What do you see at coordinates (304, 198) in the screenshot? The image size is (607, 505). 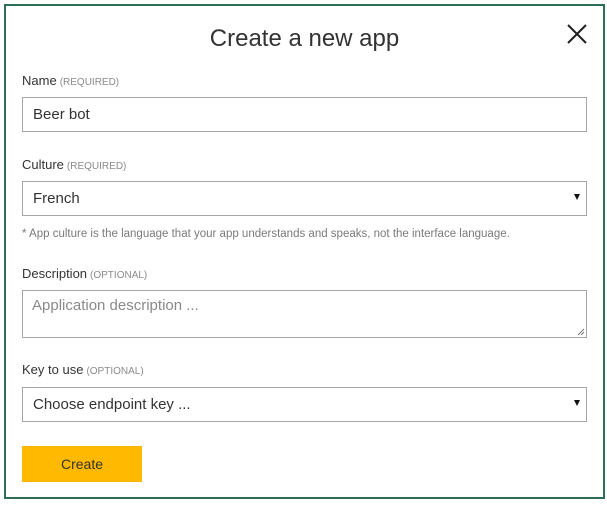 I see `culture-select: French` at bounding box center [304, 198].